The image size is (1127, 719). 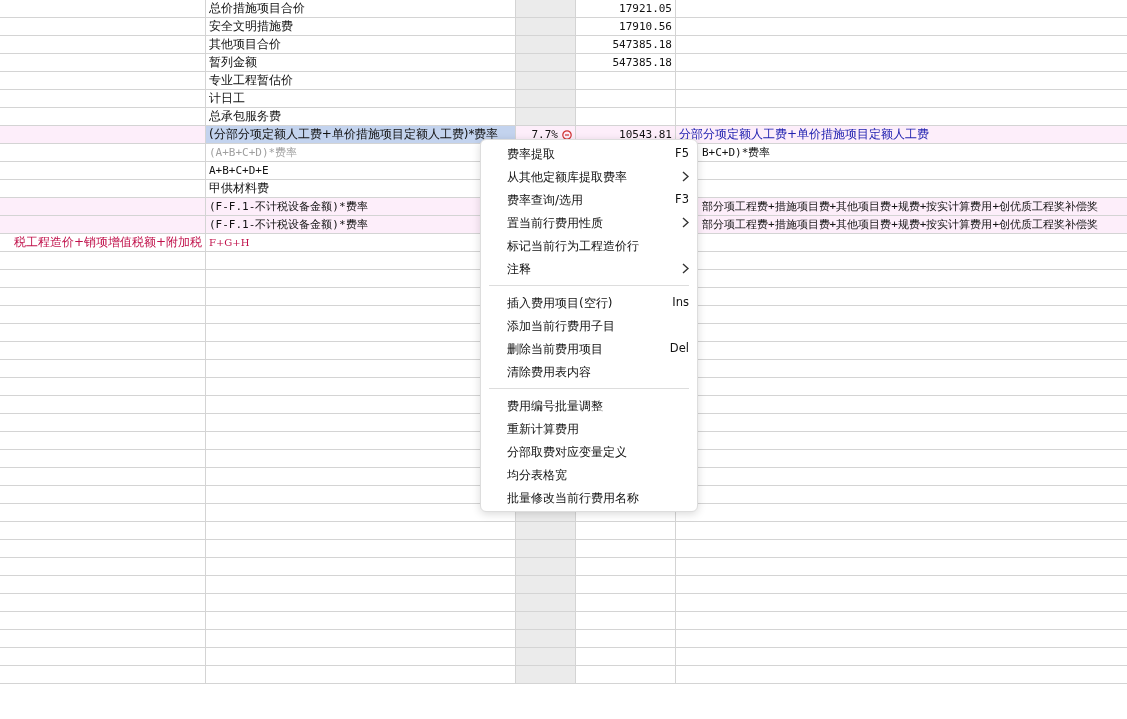 I want to click on menu-item-label: 删除当前费用项目, so click(x=555, y=349).